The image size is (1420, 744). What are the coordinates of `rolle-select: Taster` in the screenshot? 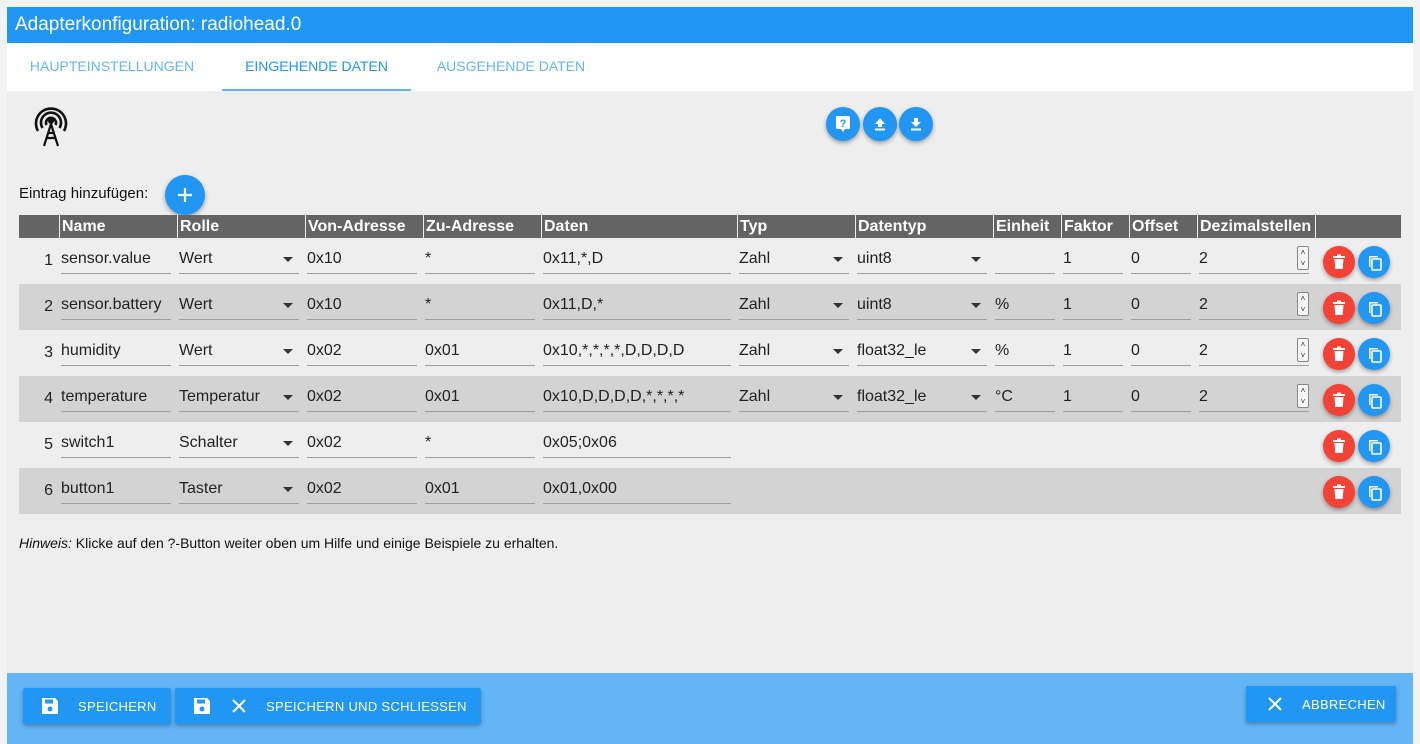 It's located at (239, 489).